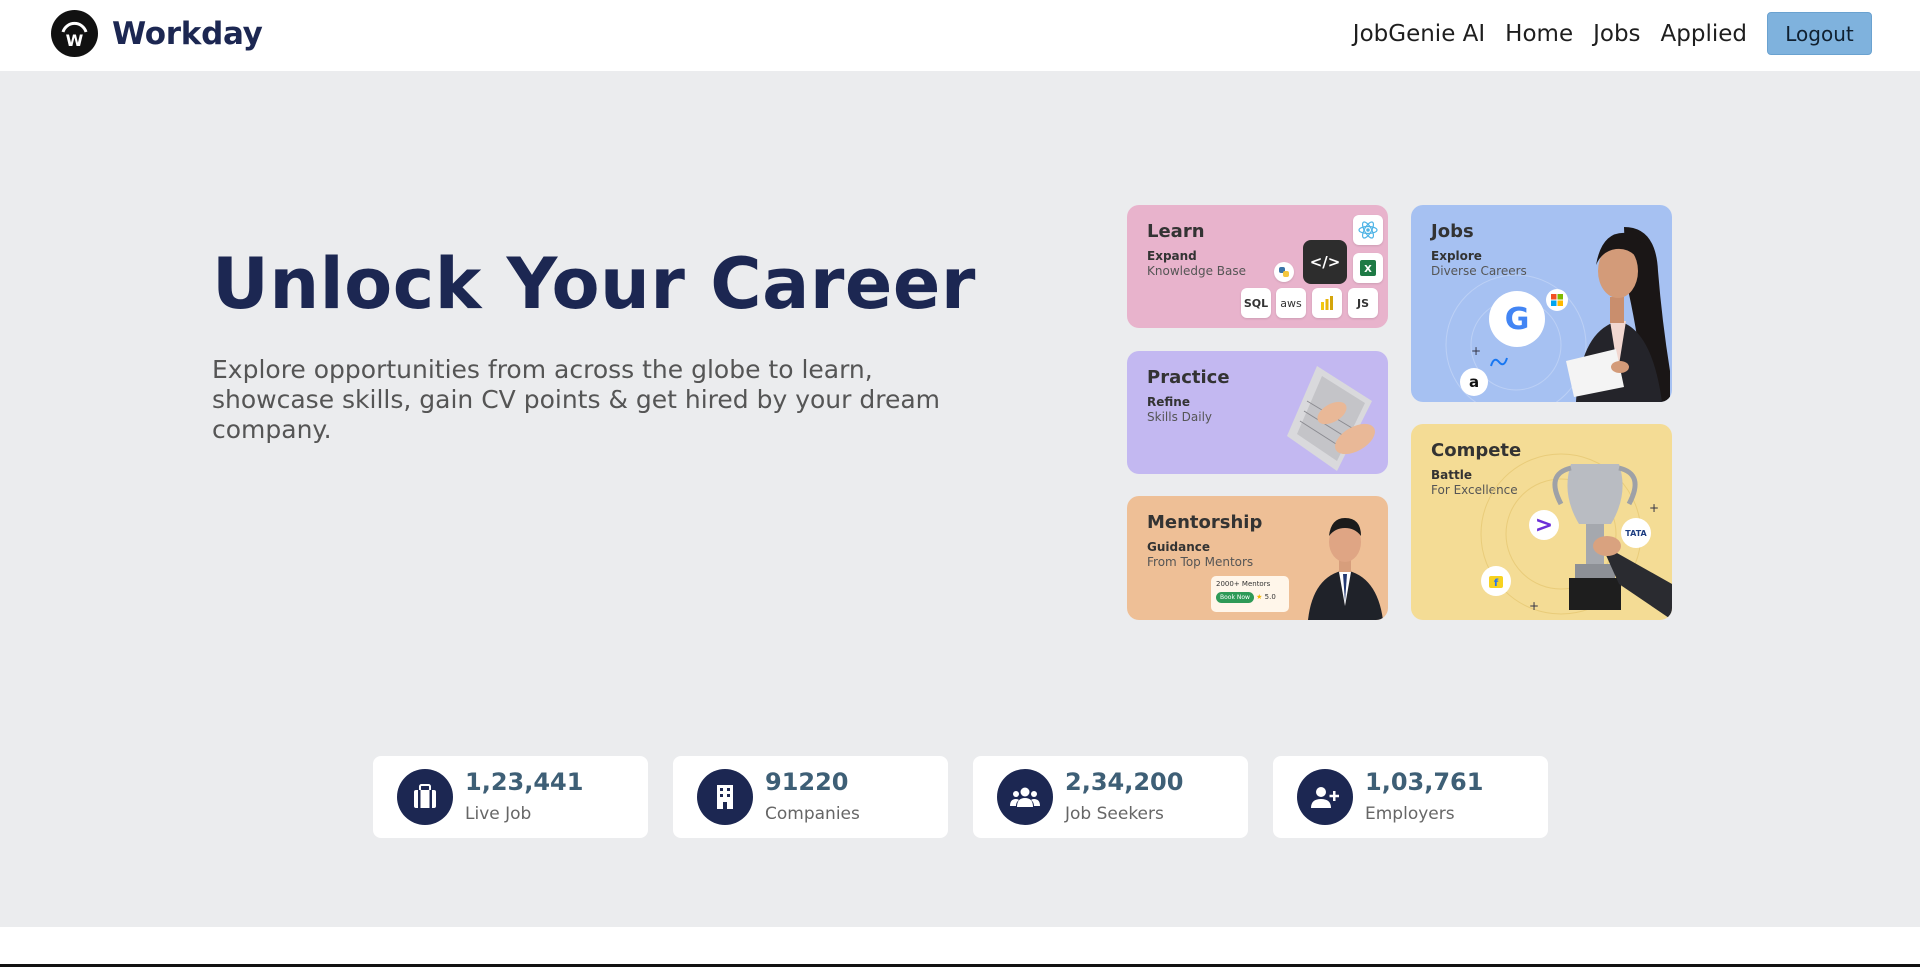 The image size is (1920, 967). I want to click on svg-text: f, so click(1496, 583).